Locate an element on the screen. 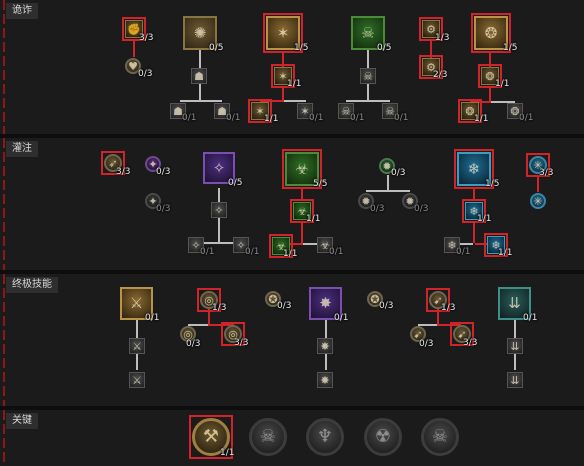 Image resolution: width=584 pixels, height=466 pixels. skill-node-cold-imbuement-upgrade-a: ❄ 1/1 is located at coordinates (498, 245).